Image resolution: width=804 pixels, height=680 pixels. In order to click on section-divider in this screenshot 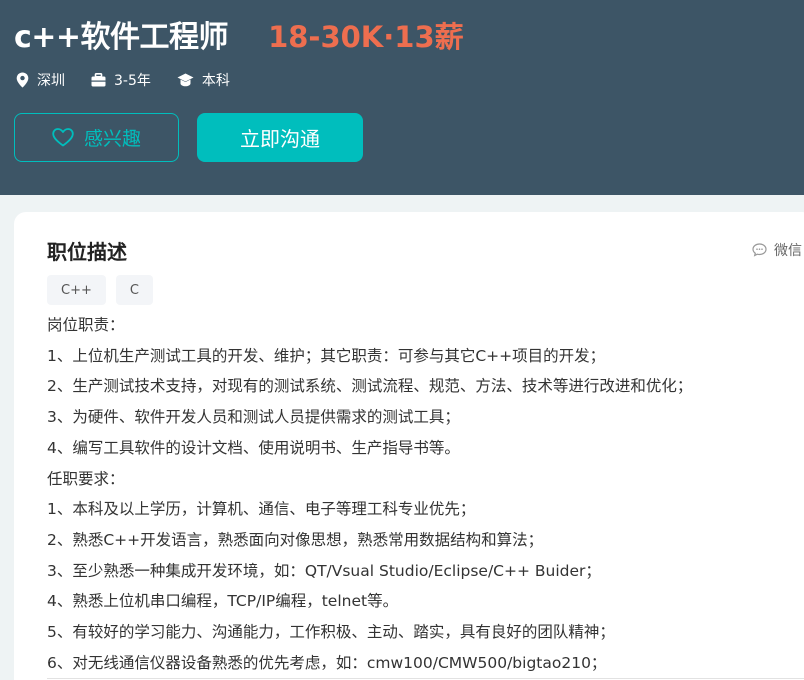, I will do `click(425, 678)`.